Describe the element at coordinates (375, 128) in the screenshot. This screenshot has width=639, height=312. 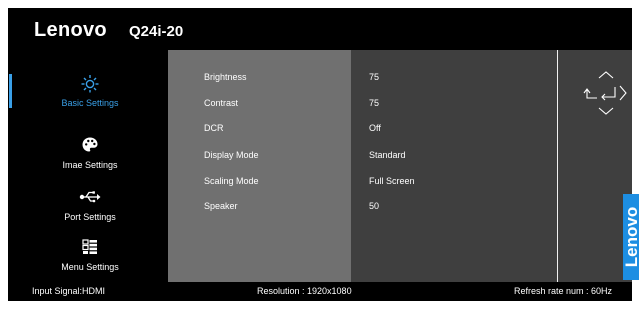
I see `setting-value-dcr: Off` at that location.